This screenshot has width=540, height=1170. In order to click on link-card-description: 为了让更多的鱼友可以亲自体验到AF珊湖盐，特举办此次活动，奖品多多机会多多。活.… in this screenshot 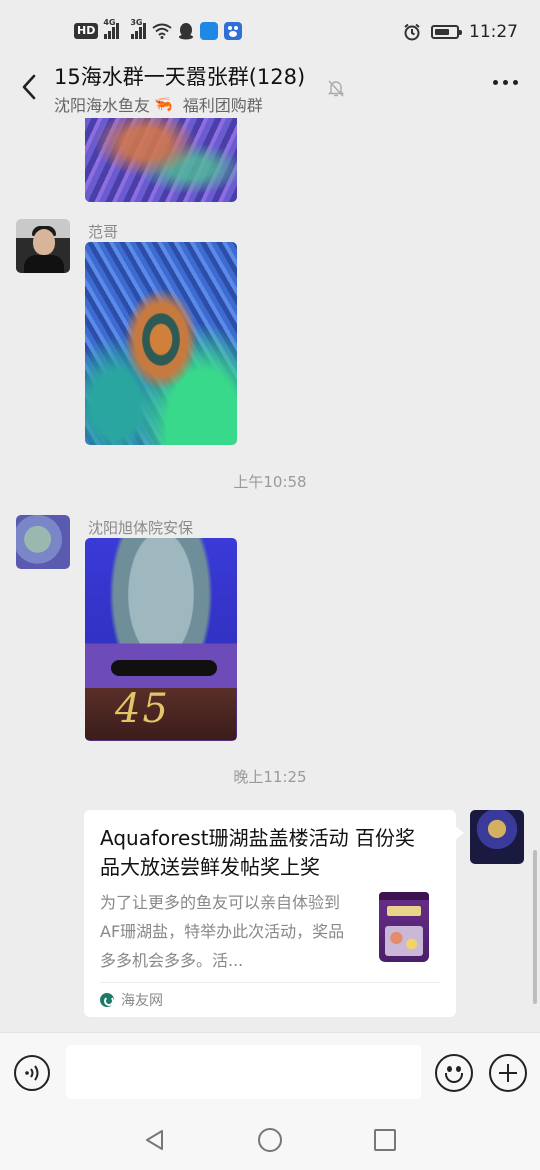, I will do `click(222, 931)`.